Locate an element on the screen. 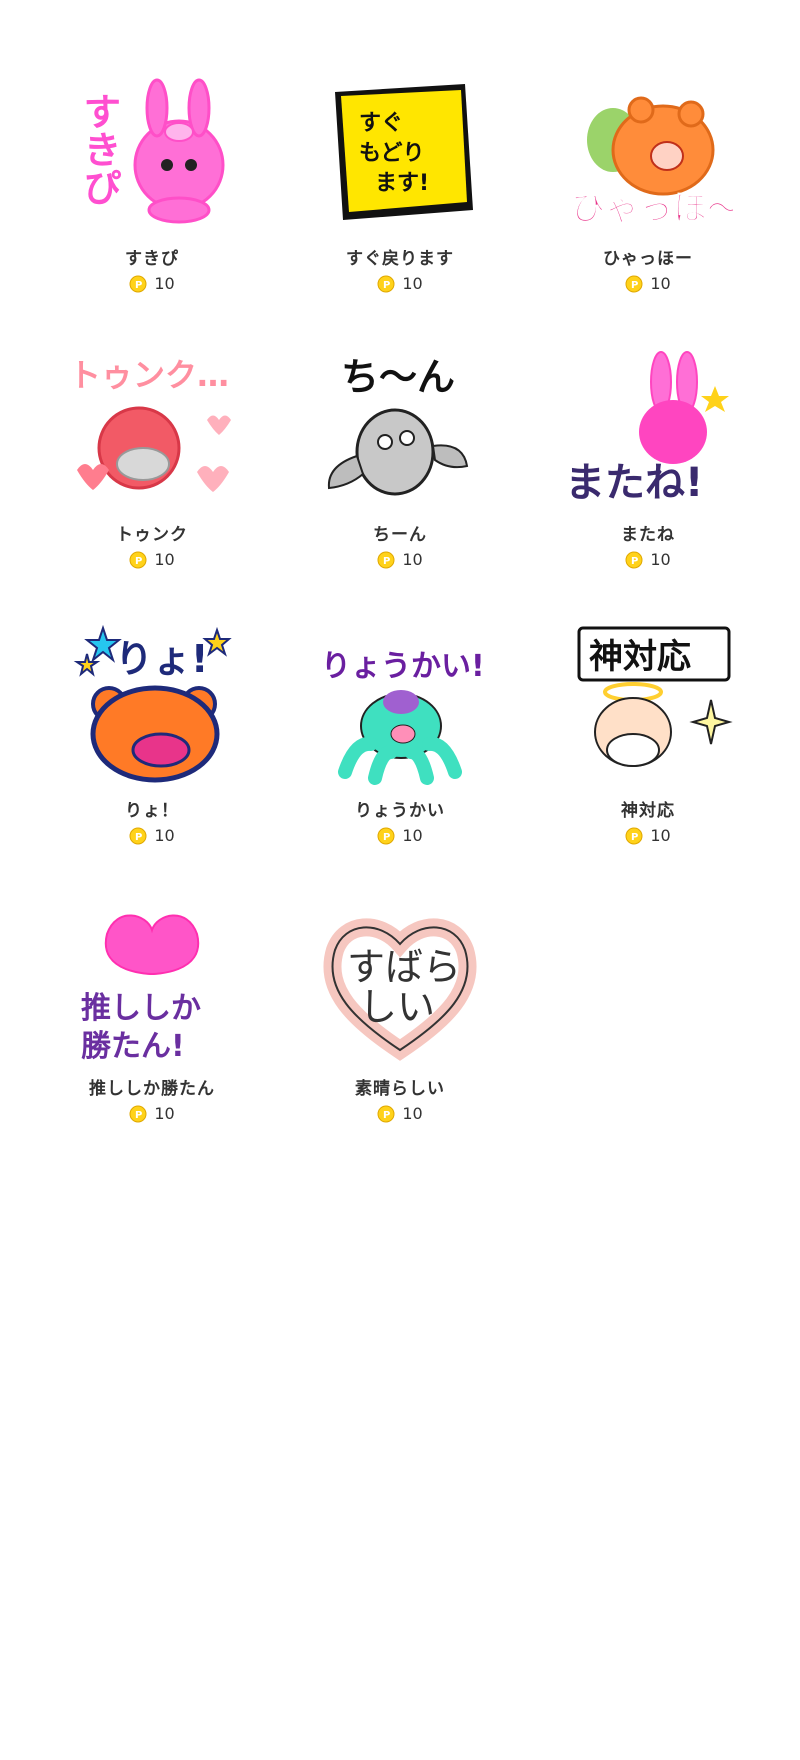  sticker-name: 素晴らしい is located at coordinates (400, 1089).